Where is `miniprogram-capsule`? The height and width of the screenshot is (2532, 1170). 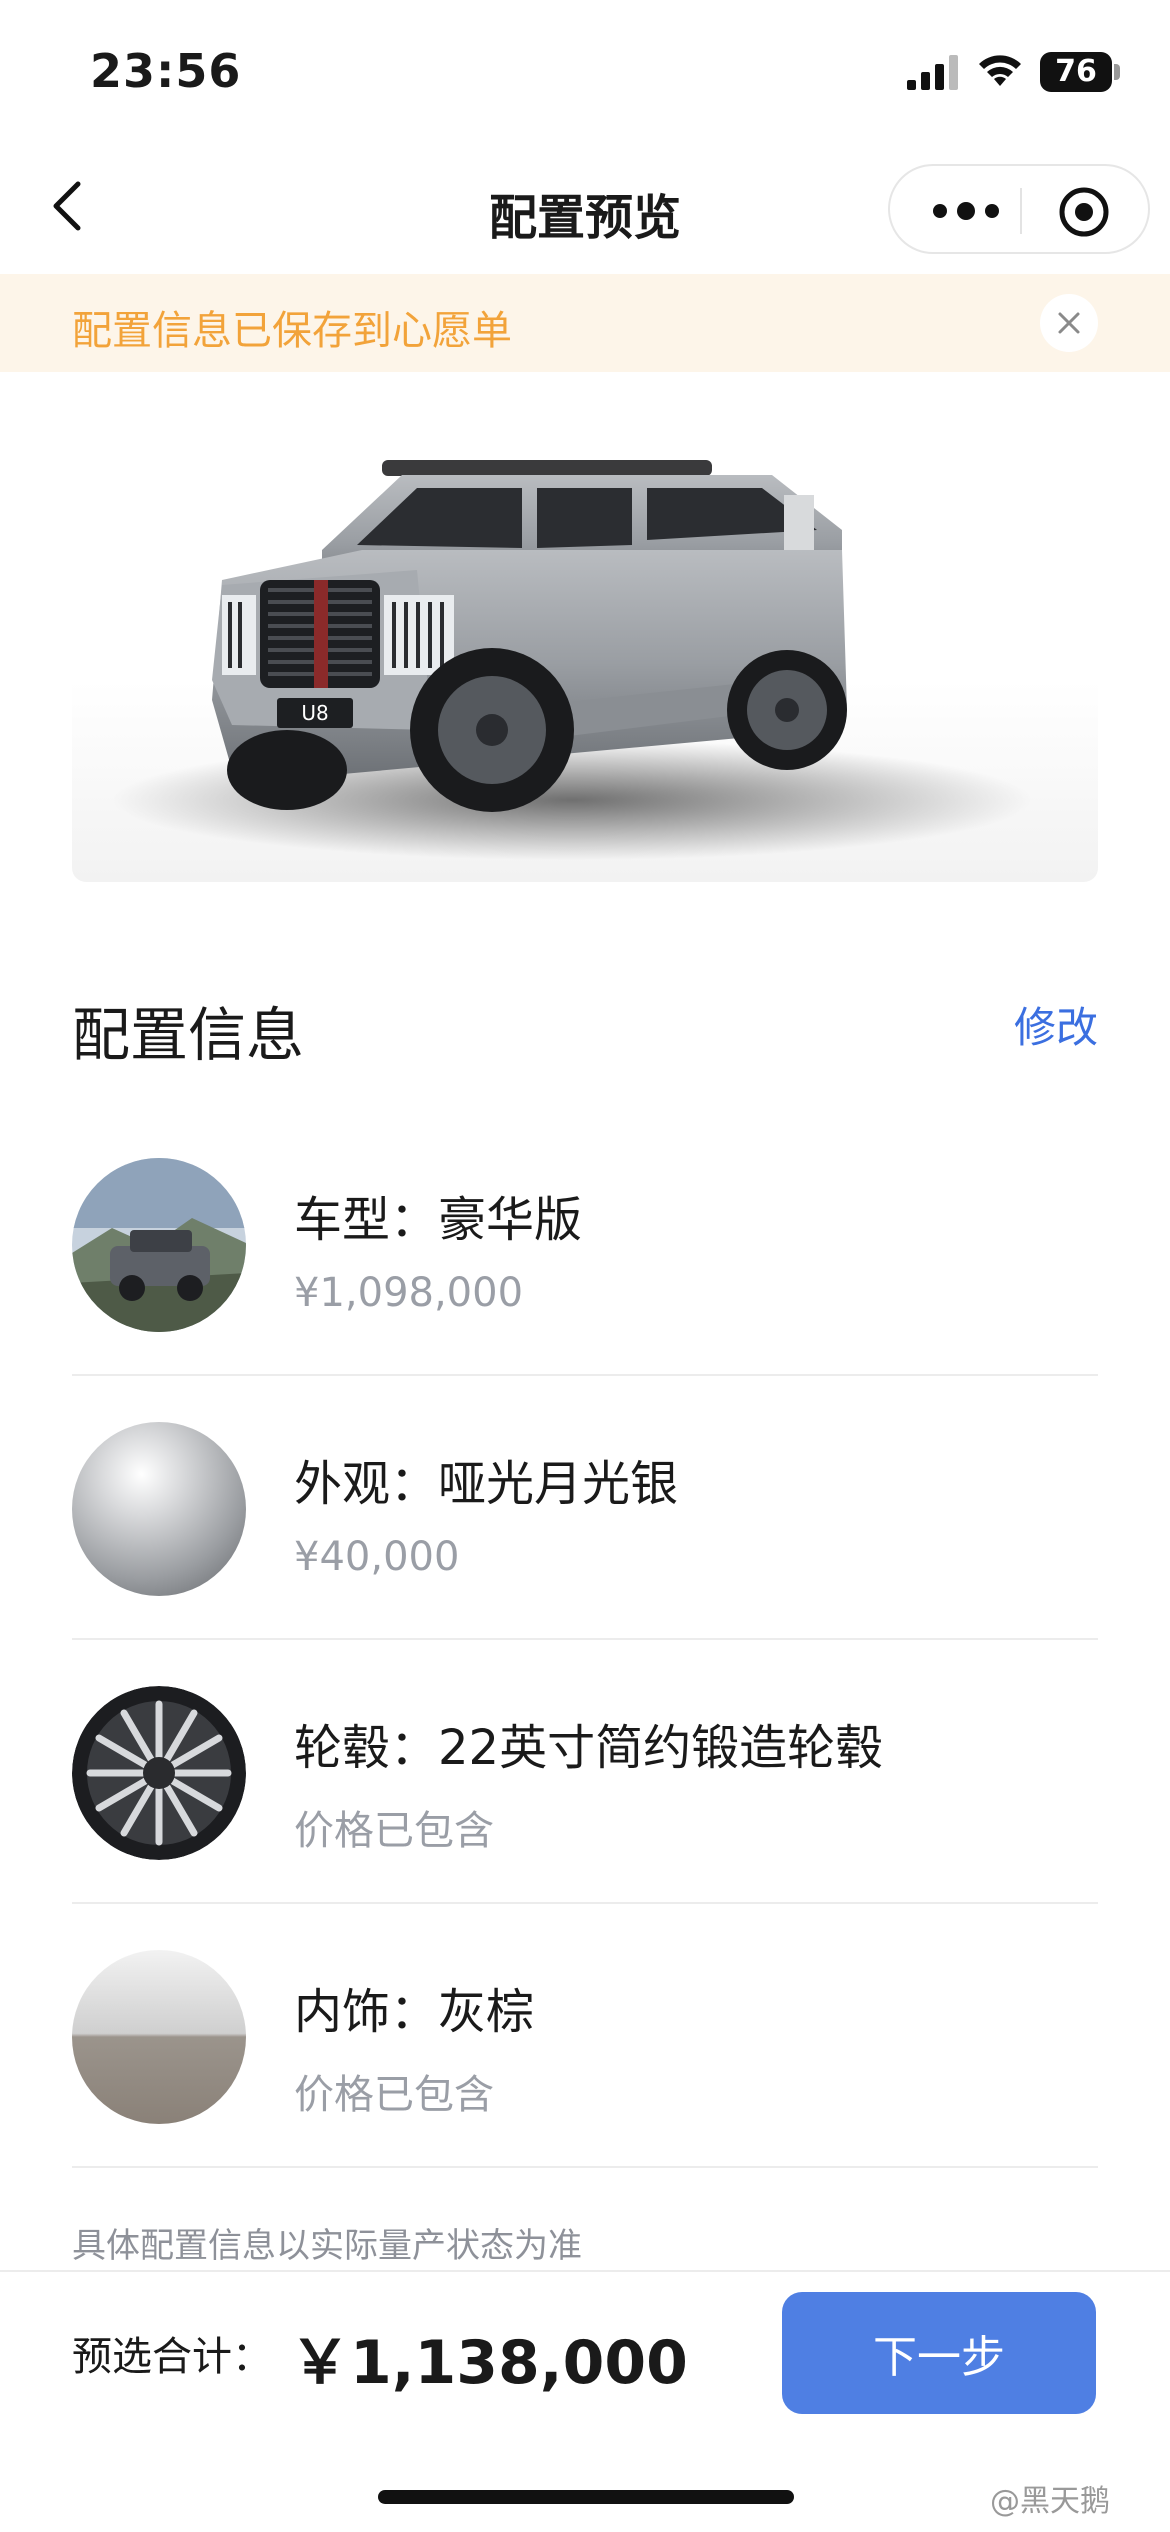 miniprogram-capsule is located at coordinates (1019, 209).